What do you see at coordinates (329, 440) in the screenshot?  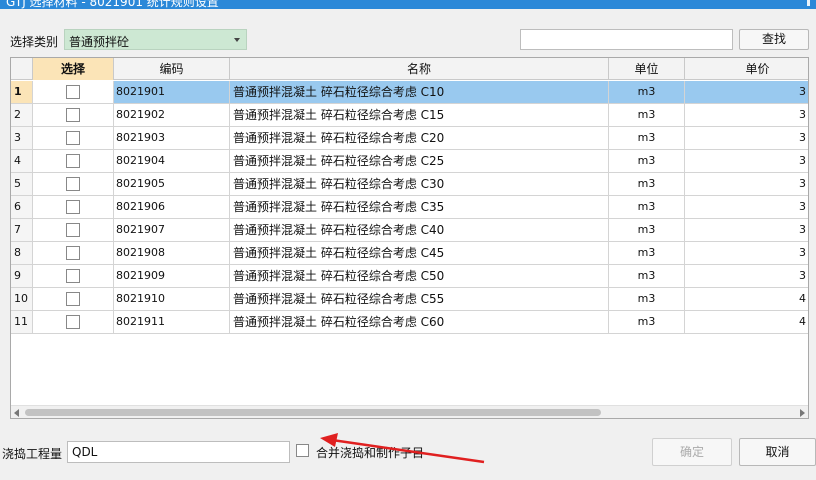 I see `arrow-head` at bounding box center [329, 440].